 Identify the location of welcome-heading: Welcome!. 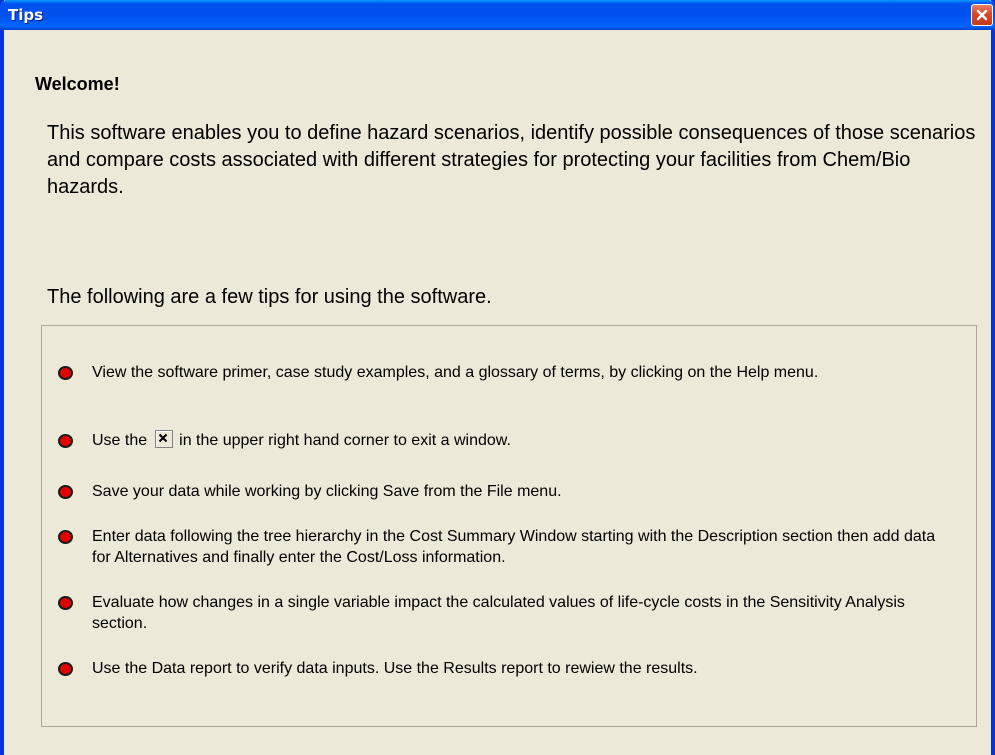
(77, 84).